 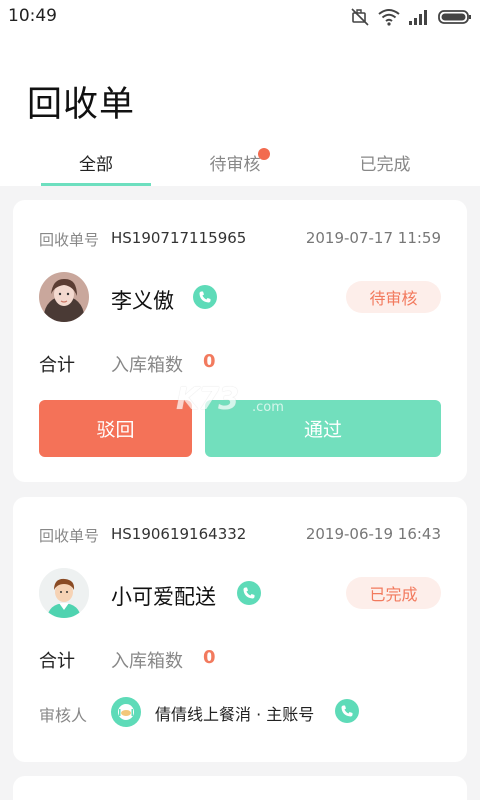 I want to click on status-icons, so click(x=411, y=17).